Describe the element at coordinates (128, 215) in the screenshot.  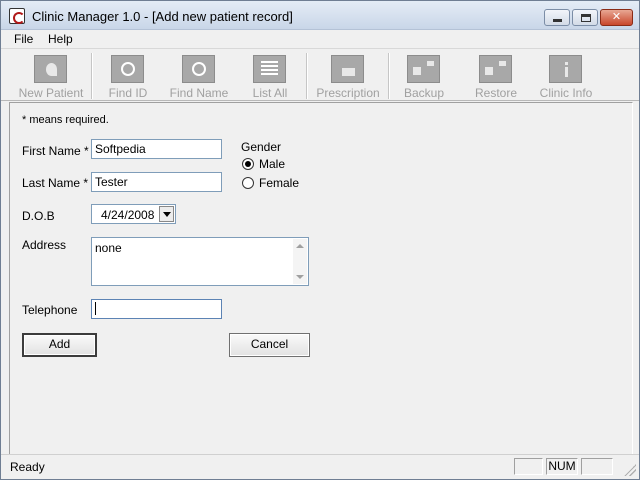
I see `dob-value: 4/24/2008` at that location.